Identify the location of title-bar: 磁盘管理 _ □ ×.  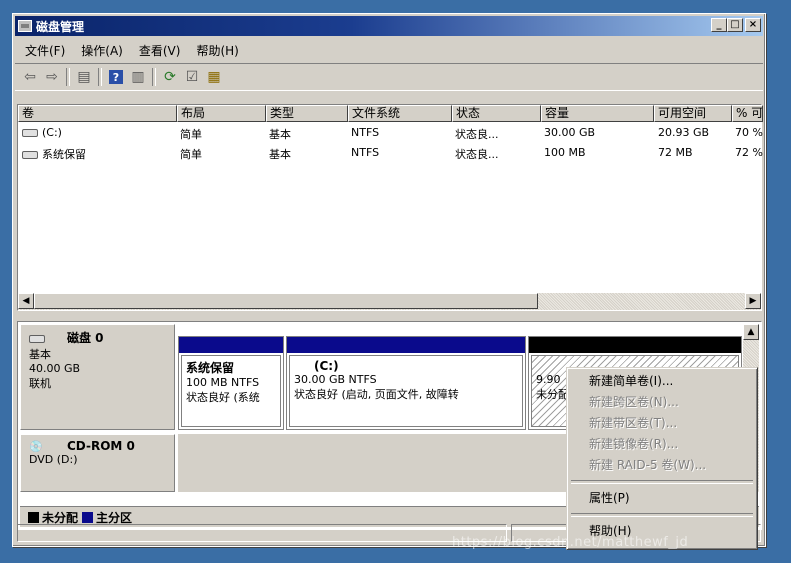
(389, 26).